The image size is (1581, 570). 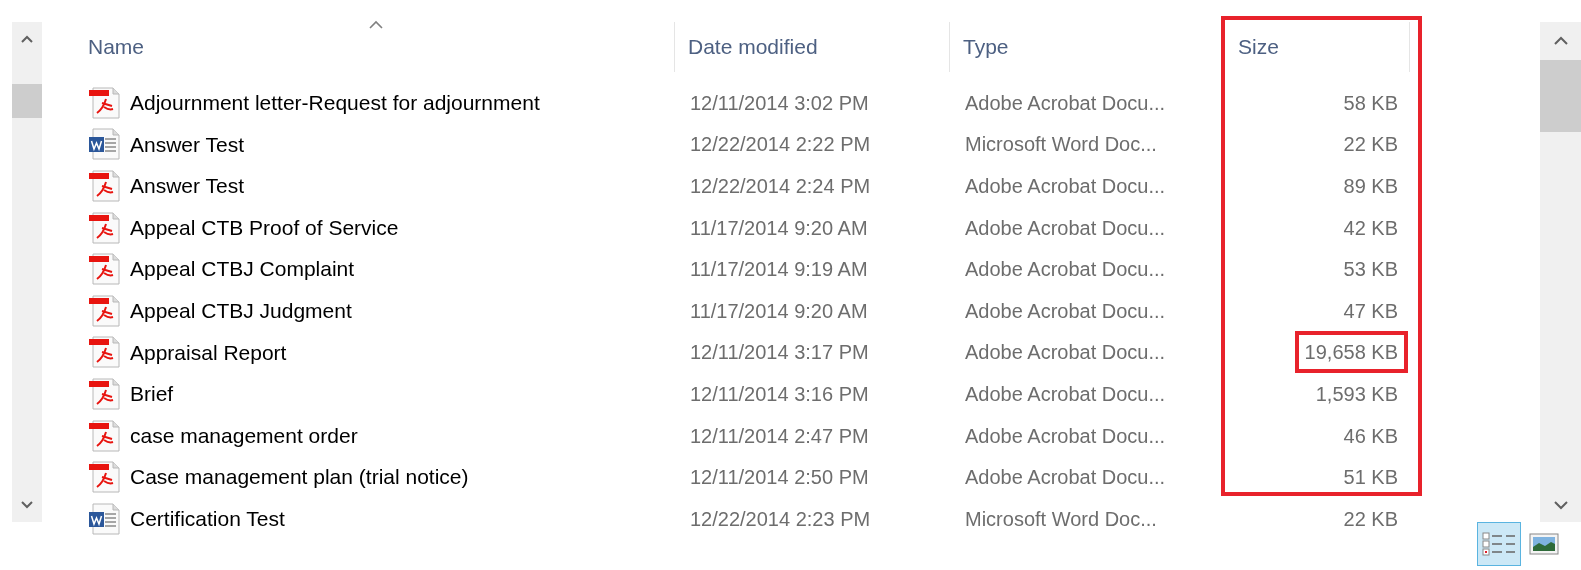 What do you see at coordinates (779, 352) in the screenshot?
I see `modified-date: 12/11/2014 3:17 PM` at bounding box center [779, 352].